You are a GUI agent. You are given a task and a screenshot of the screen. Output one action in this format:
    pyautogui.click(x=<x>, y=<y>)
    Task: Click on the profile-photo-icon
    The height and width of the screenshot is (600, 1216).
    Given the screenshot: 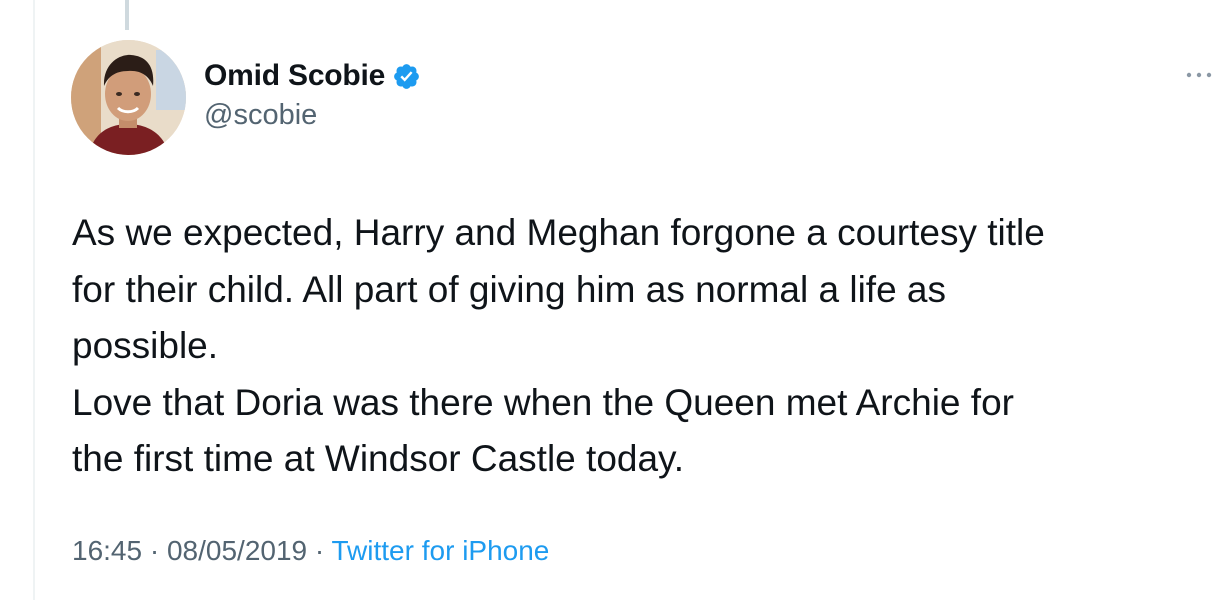 What is the action you would take?
    pyautogui.click(x=128, y=97)
    